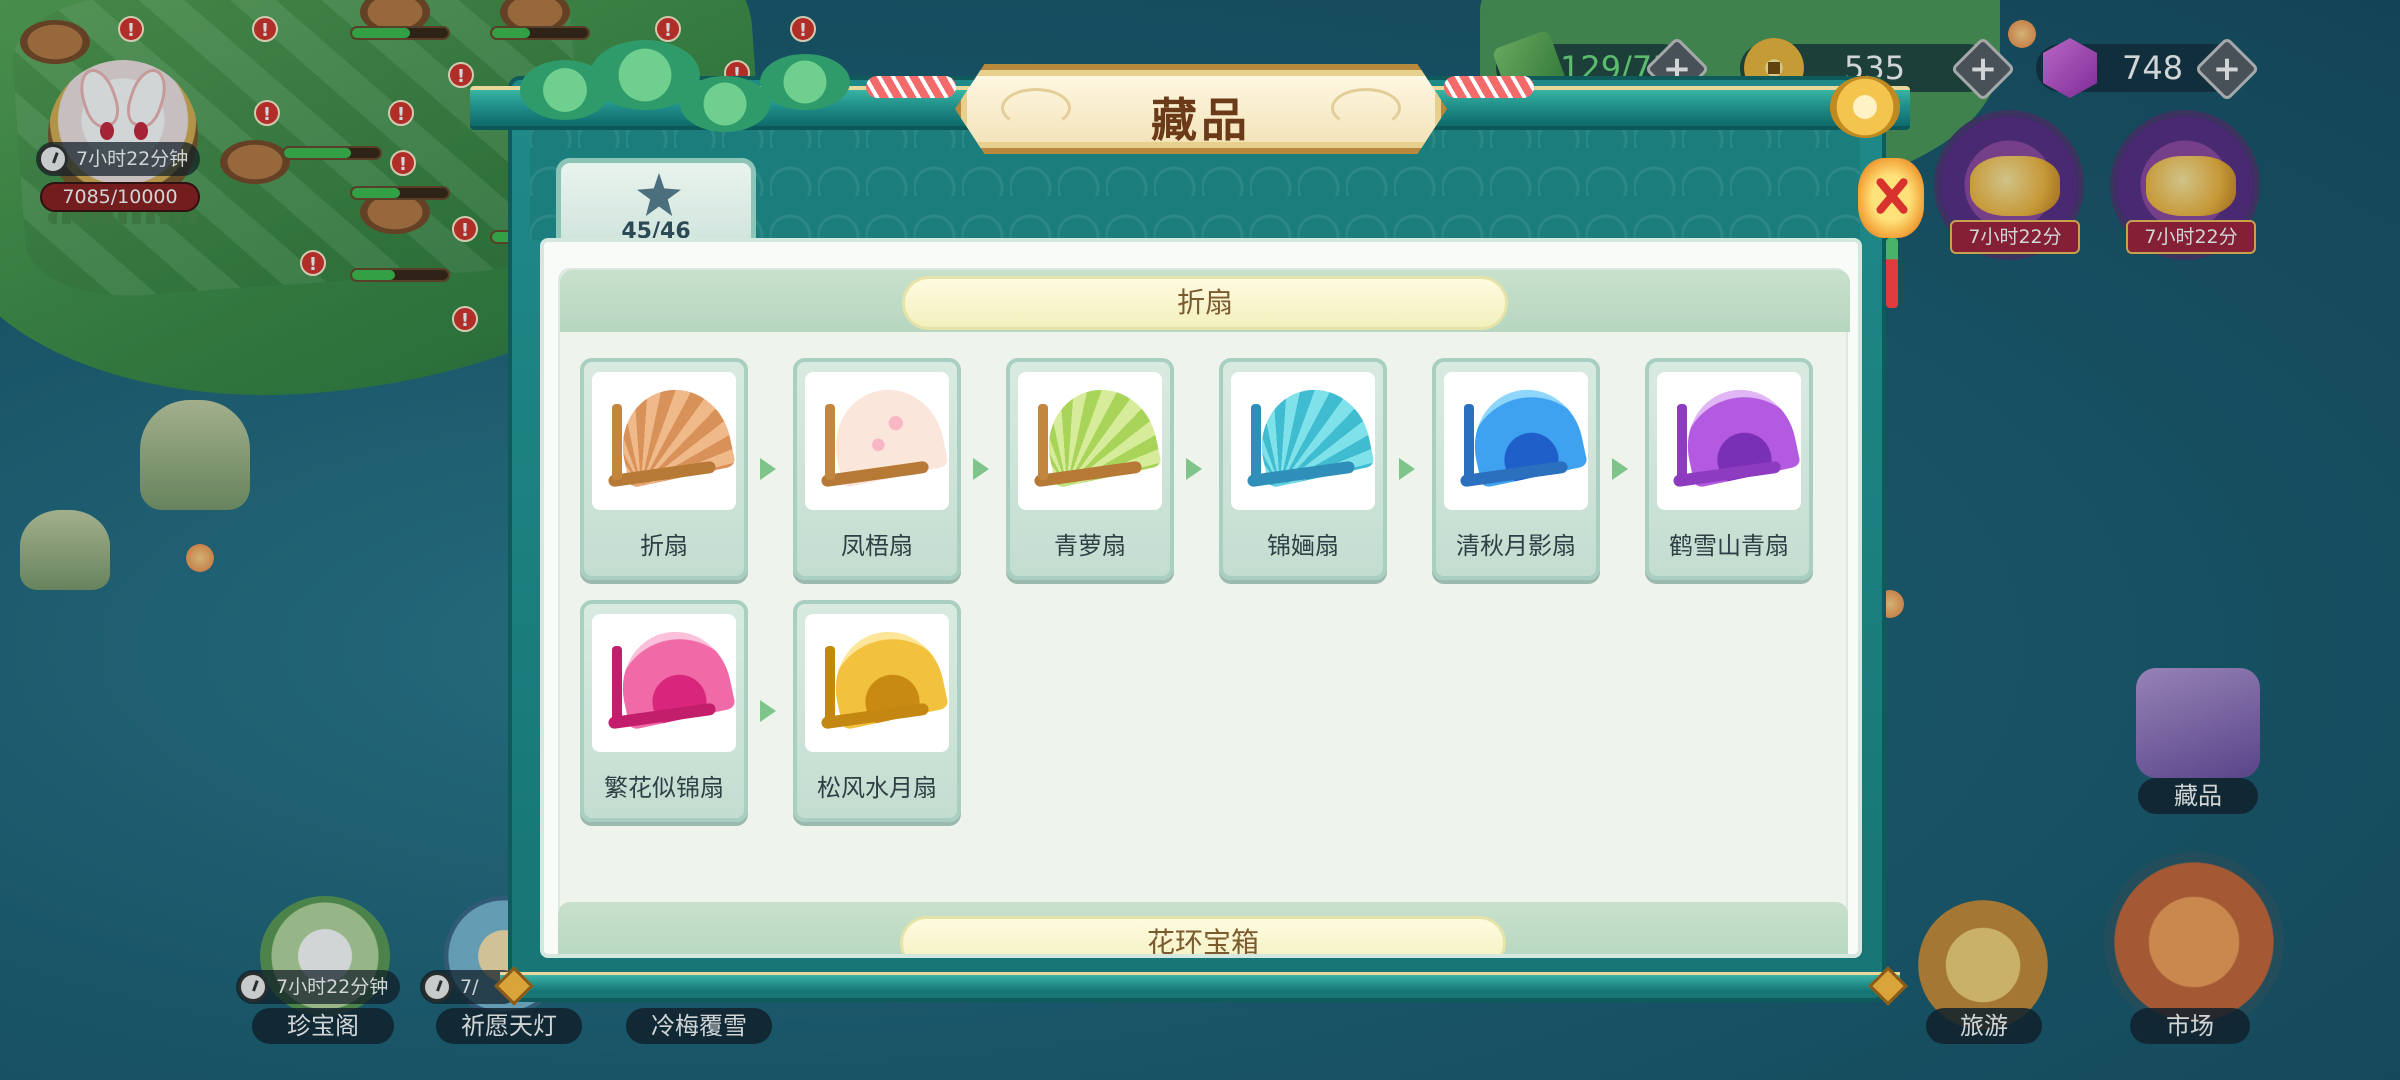  I want to click on lantern-tassel, so click(1892, 273).